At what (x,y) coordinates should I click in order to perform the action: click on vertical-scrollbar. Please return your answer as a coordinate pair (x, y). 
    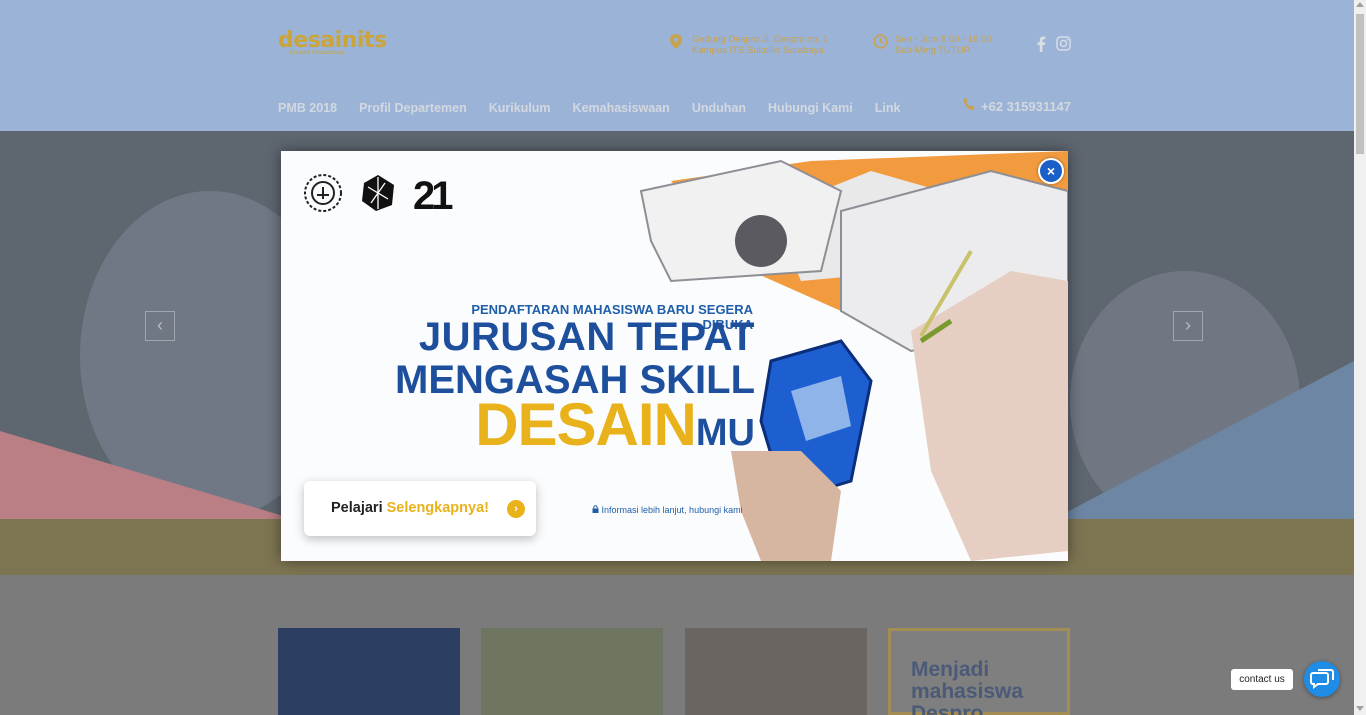
    Looking at the image, I should click on (1360, 357).